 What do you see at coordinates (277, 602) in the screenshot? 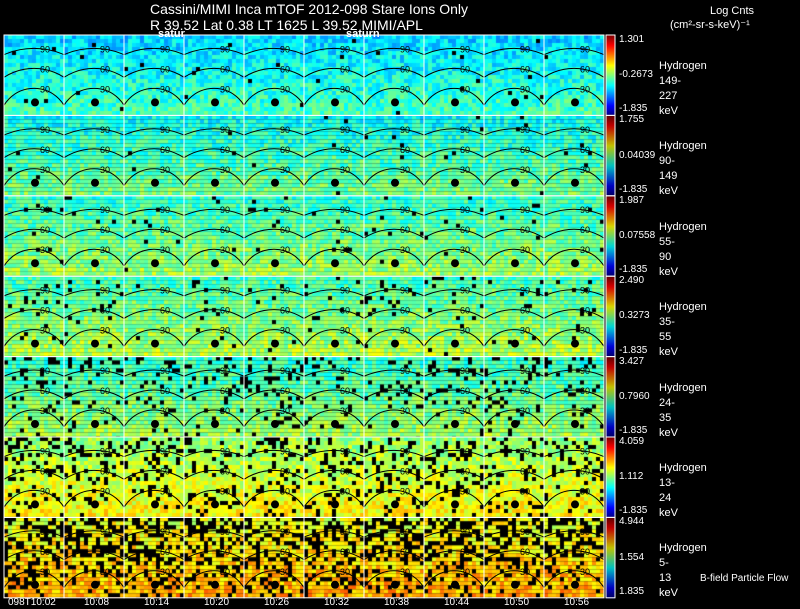
I see `time-tick-label: 10:26` at bounding box center [277, 602].